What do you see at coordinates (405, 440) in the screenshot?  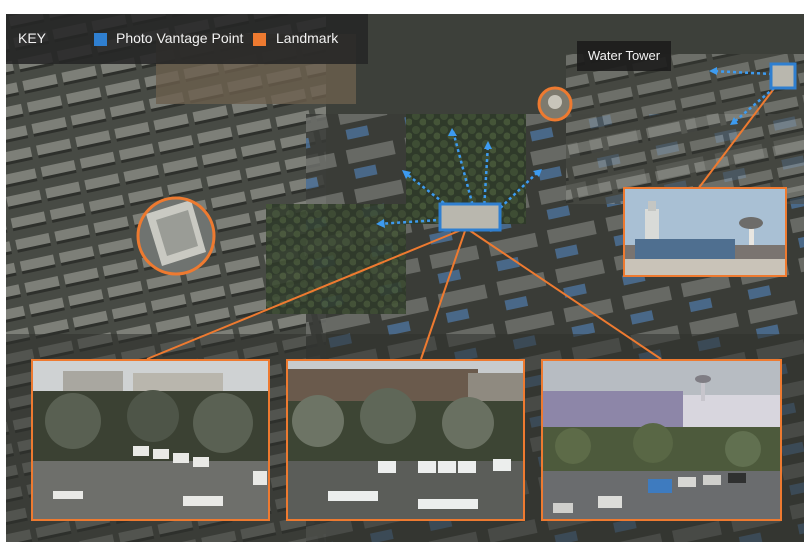 I see `photo-snow-parking-center` at bounding box center [405, 440].